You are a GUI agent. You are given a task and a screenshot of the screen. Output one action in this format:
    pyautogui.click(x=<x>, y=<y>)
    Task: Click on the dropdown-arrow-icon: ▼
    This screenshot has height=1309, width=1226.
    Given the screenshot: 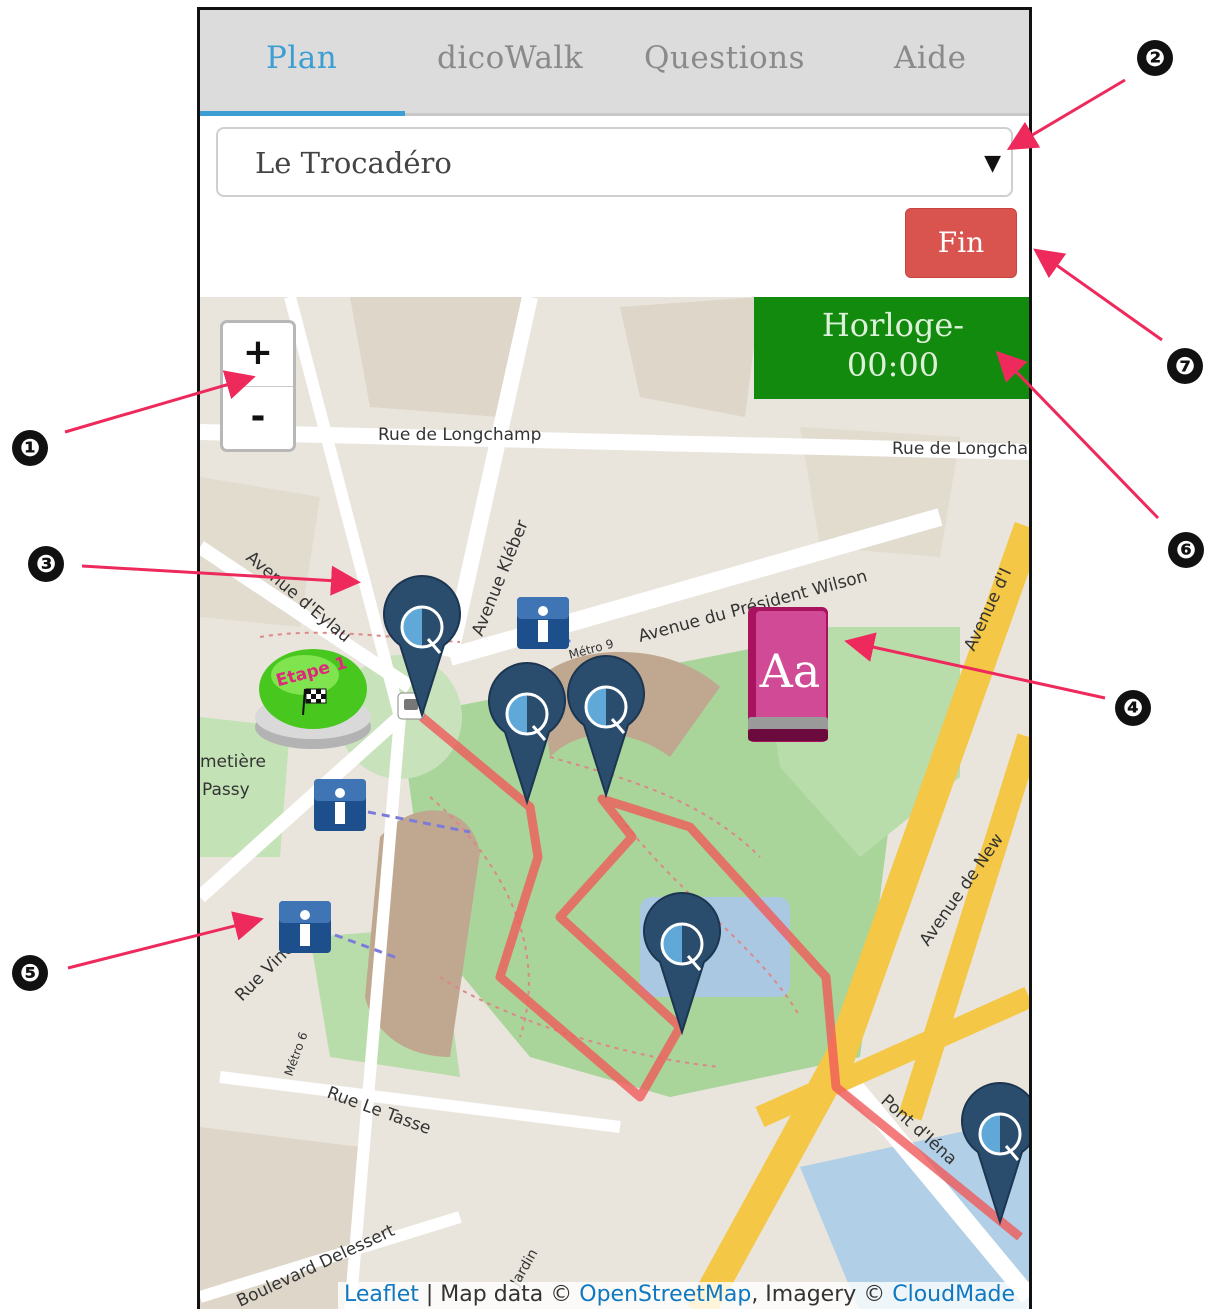 What is the action you would take?
    pyautogui.click(x=992, y=163)
    